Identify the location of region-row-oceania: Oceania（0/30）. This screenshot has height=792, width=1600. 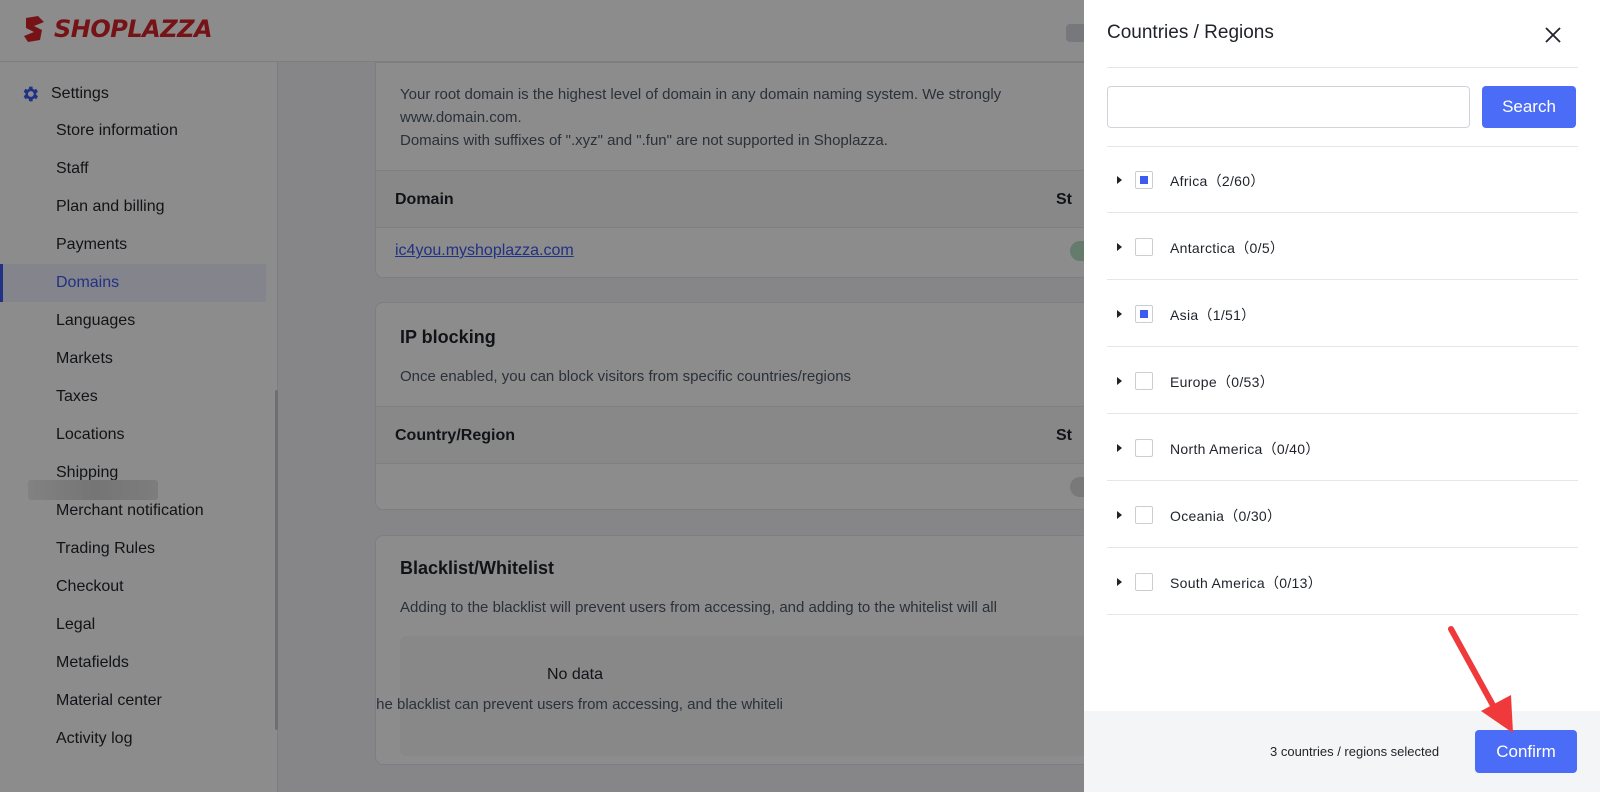
(1342, 514).